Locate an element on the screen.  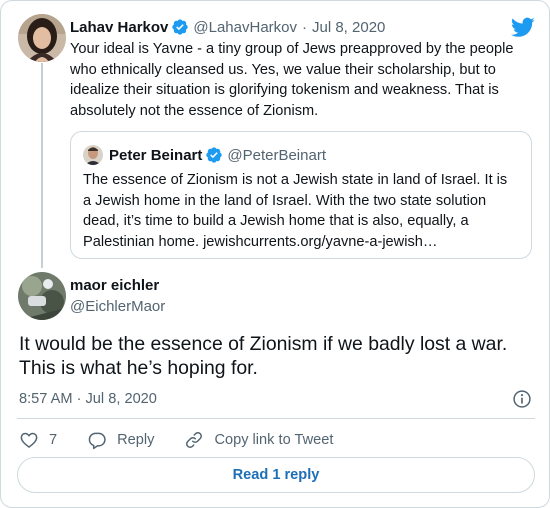
link-icon is located at coordinates (194, 440).